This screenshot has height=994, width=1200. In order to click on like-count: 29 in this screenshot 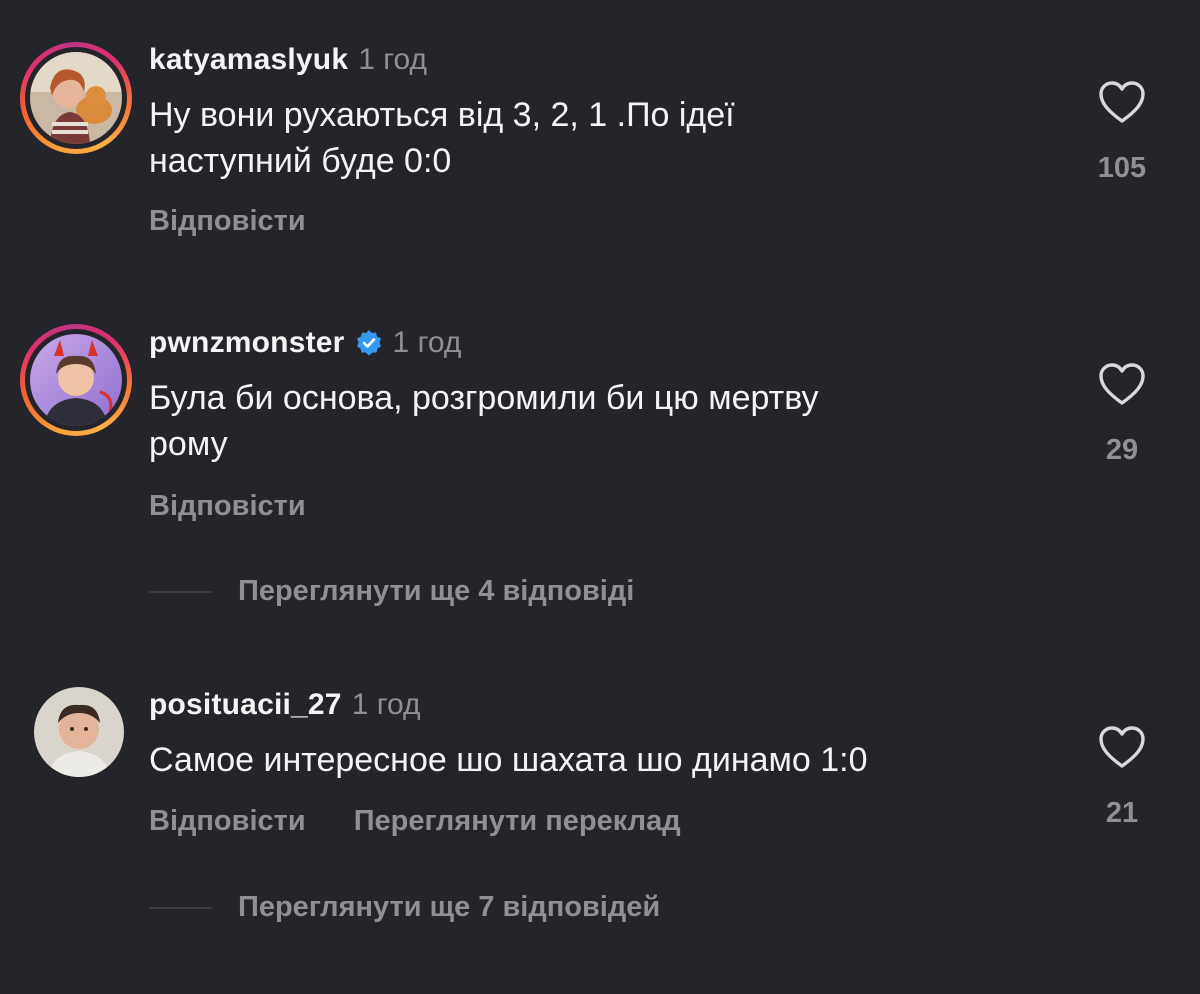, I will do `click(1122, 450)`.